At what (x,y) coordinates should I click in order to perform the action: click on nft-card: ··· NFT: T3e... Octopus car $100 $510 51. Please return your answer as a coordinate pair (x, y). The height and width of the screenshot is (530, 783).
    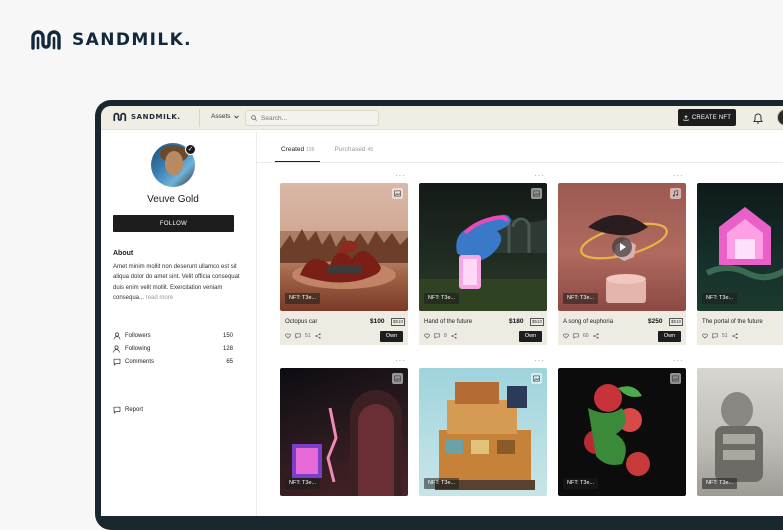
    Looking at the image, I should click on (344, 258).